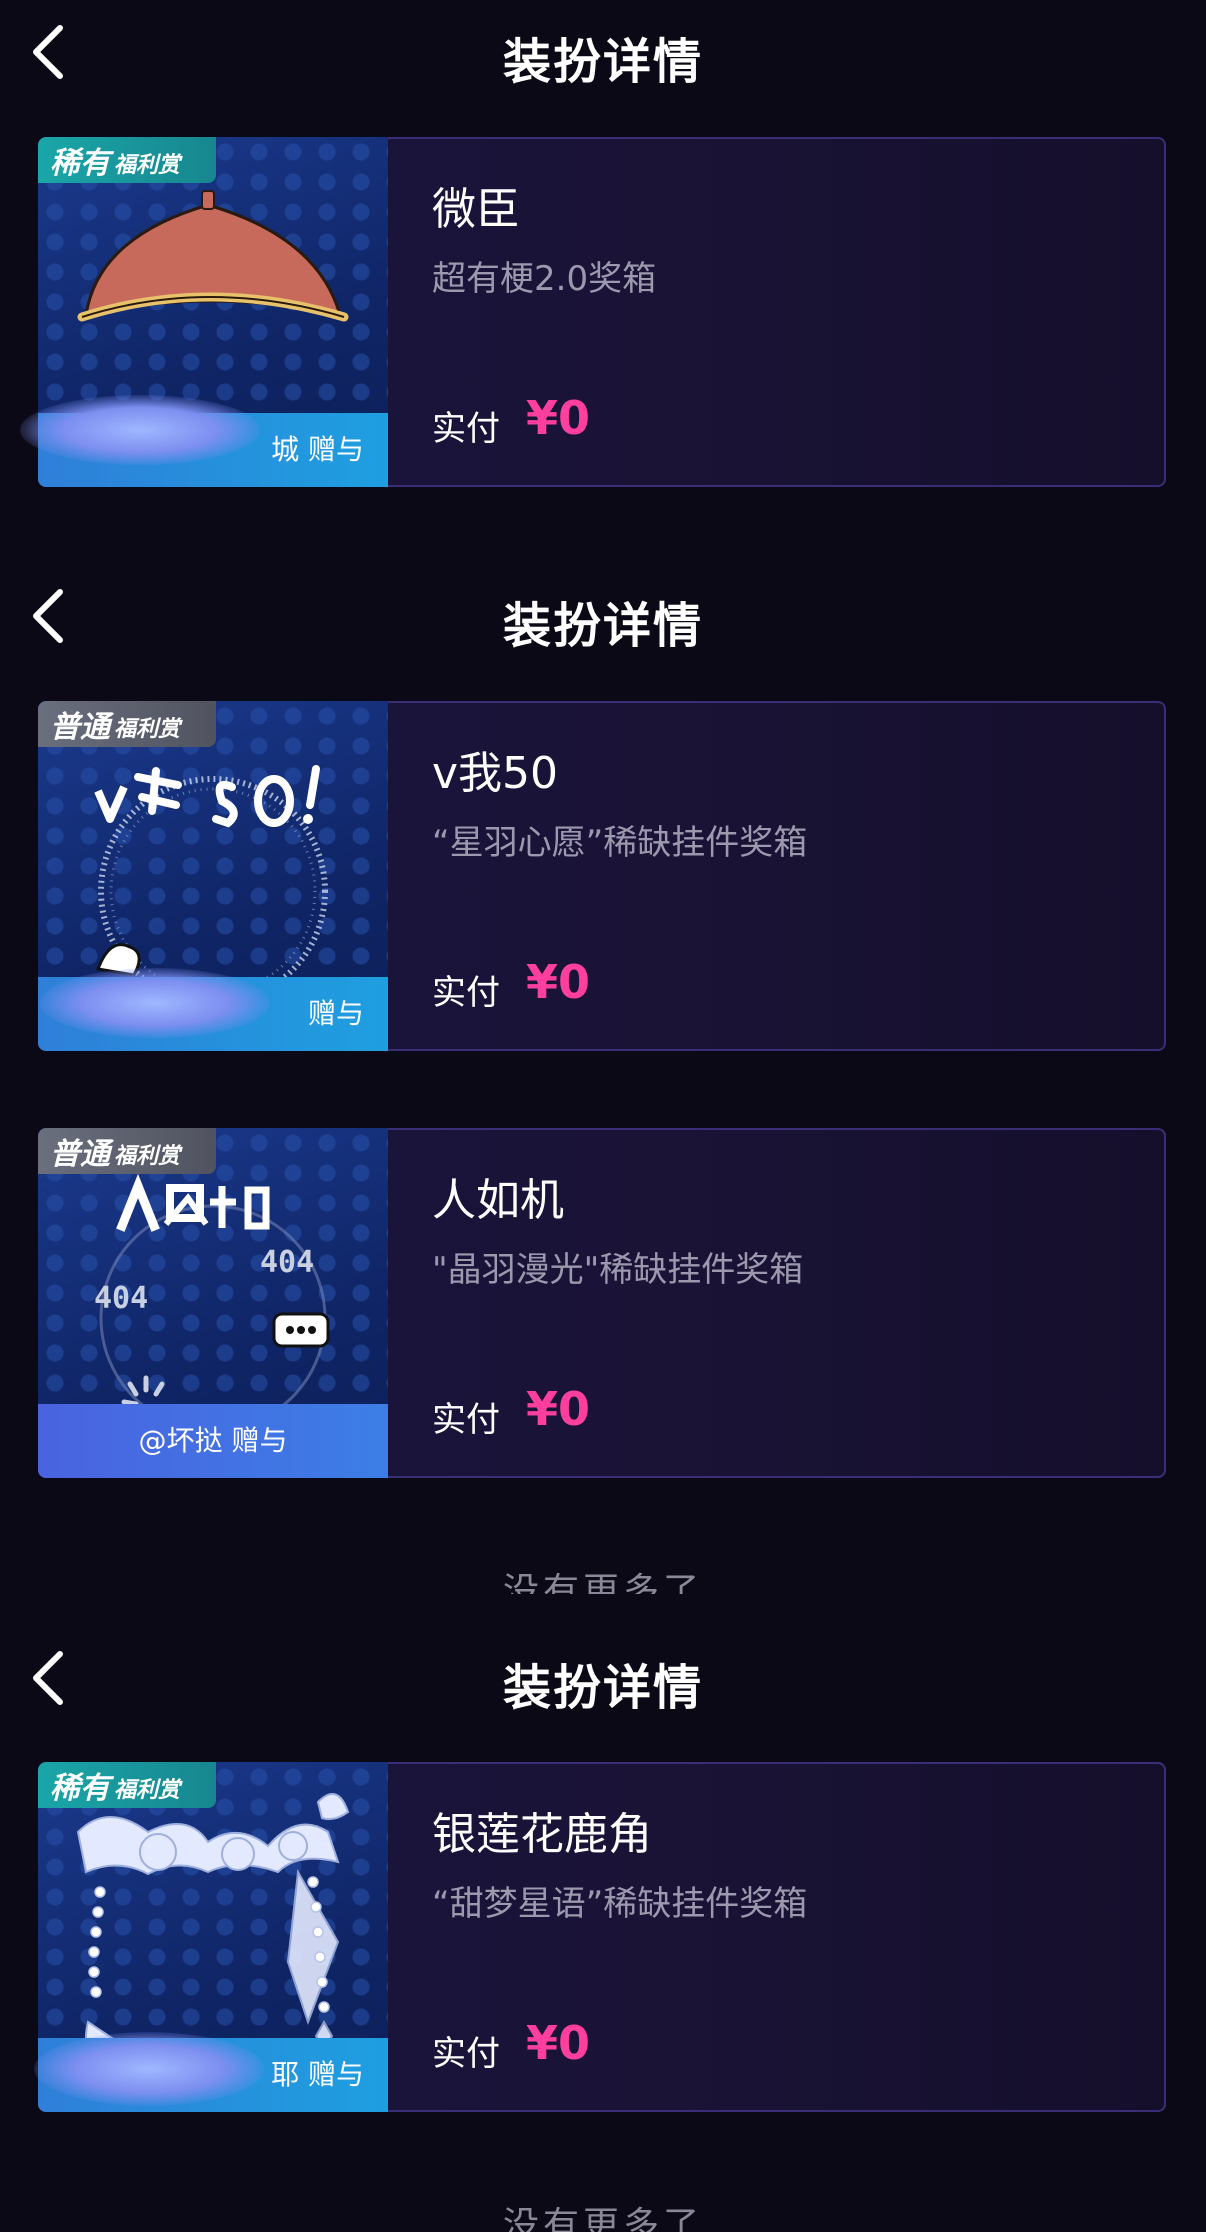 The height and width of the screenshot is (2232, 1206). Describe the element at coordinates (620, 1904) in the screenshot. I see `item-source: “甜梦星语”稀缺挂件奖箱` at that location.